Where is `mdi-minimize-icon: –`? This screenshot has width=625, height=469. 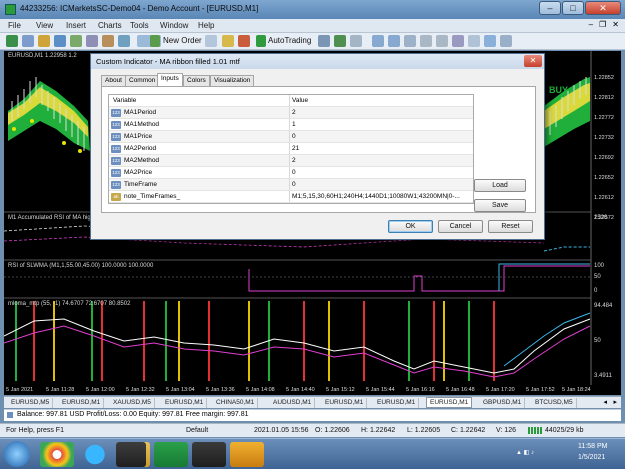
mdi-minimize-icon: – is located at coordinates (591, 24).